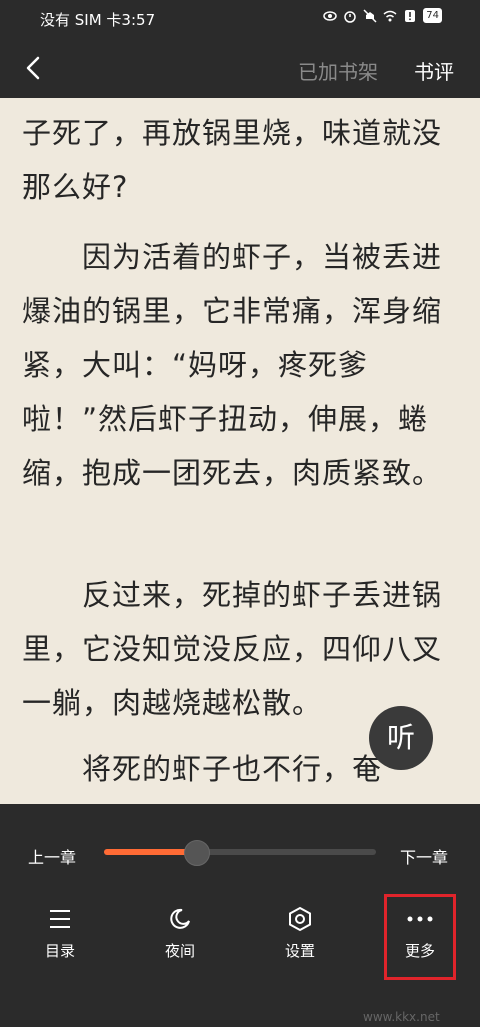 The height and width of the screenshot is (1027, 480). Describe the element at coordinates (60, 919) in the screenshot. I see `menu-lines-icon` at that location.